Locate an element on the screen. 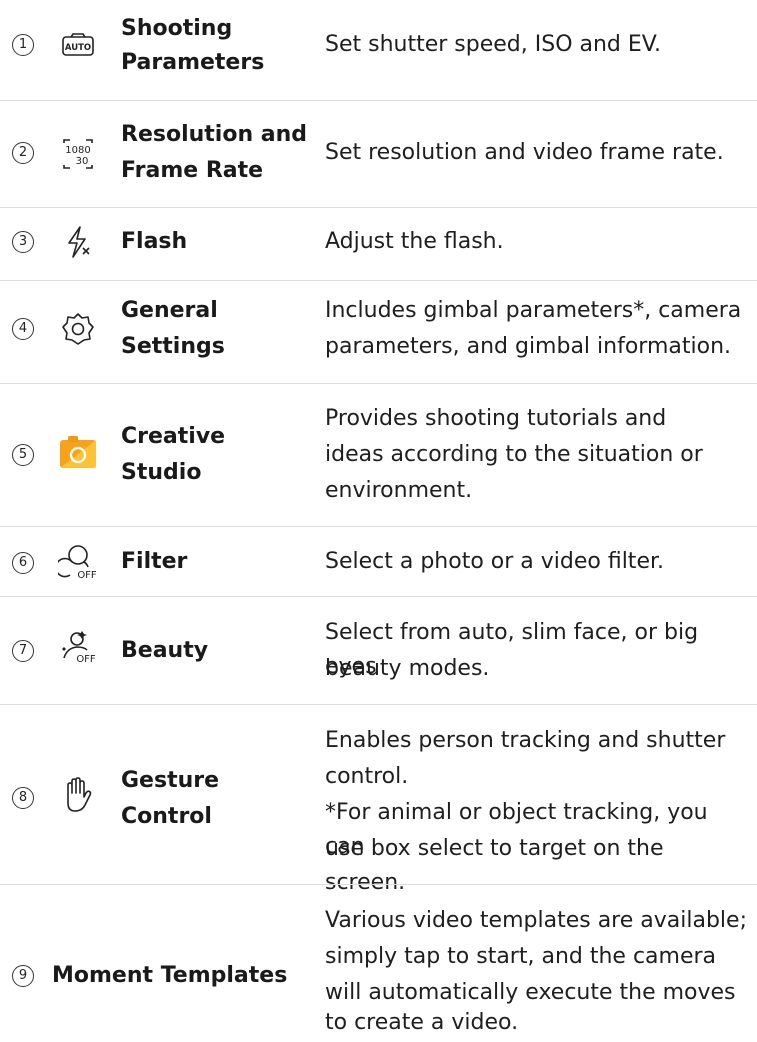  item-name: Moment Templates is located at coordinates (170, 975).